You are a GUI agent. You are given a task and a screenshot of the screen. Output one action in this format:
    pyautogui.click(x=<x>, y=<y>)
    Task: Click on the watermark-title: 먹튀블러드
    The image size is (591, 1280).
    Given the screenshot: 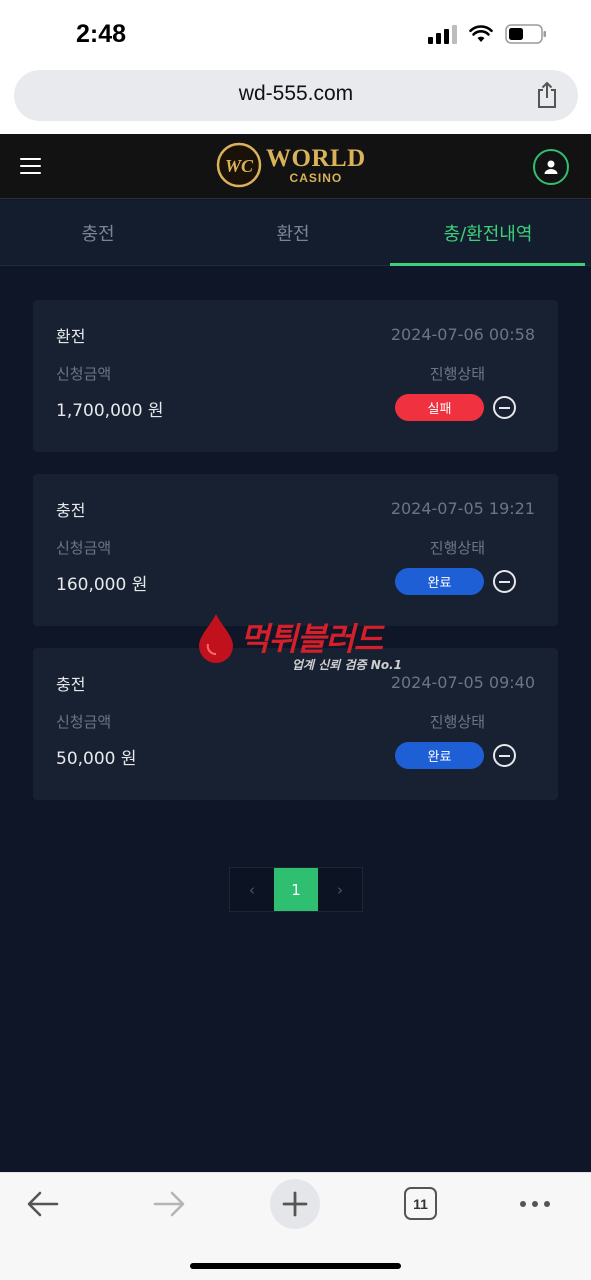 What is the action you would take?
    pyautogui.click(x=311, y=639)
    